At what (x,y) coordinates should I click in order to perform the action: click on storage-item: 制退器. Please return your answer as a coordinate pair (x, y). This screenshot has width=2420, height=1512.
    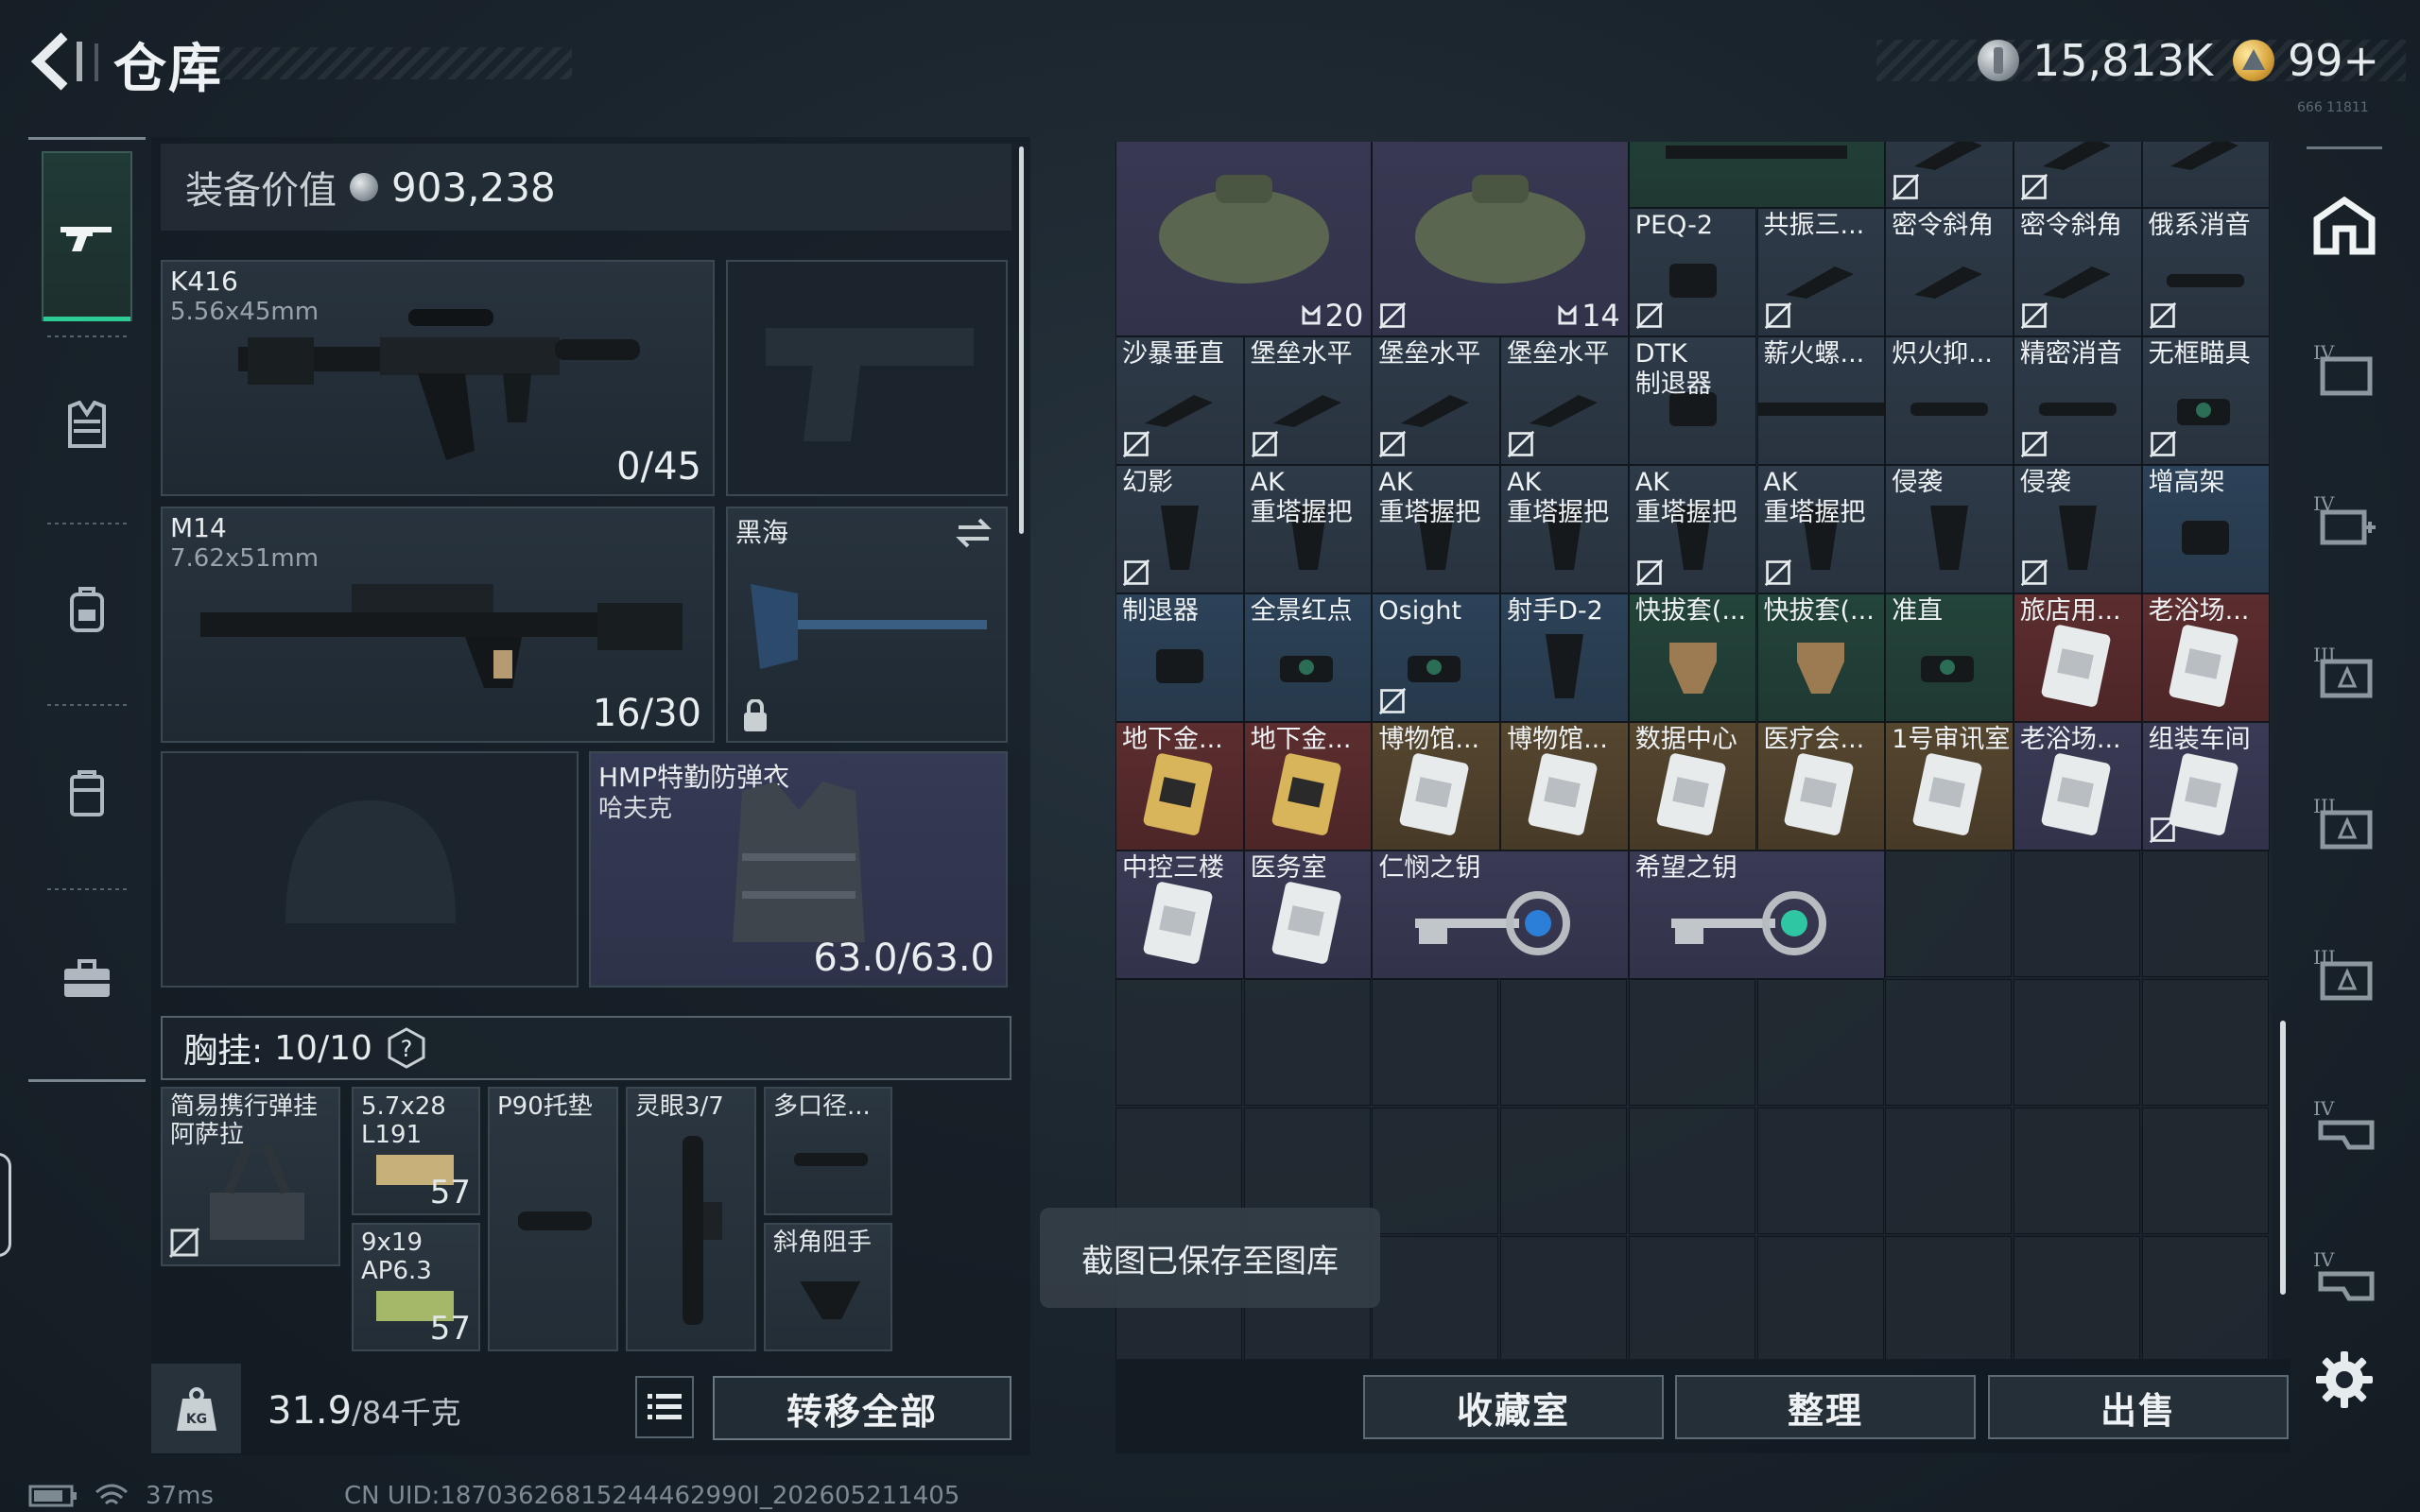
    Looking at the image, I should click on (1179, 657).